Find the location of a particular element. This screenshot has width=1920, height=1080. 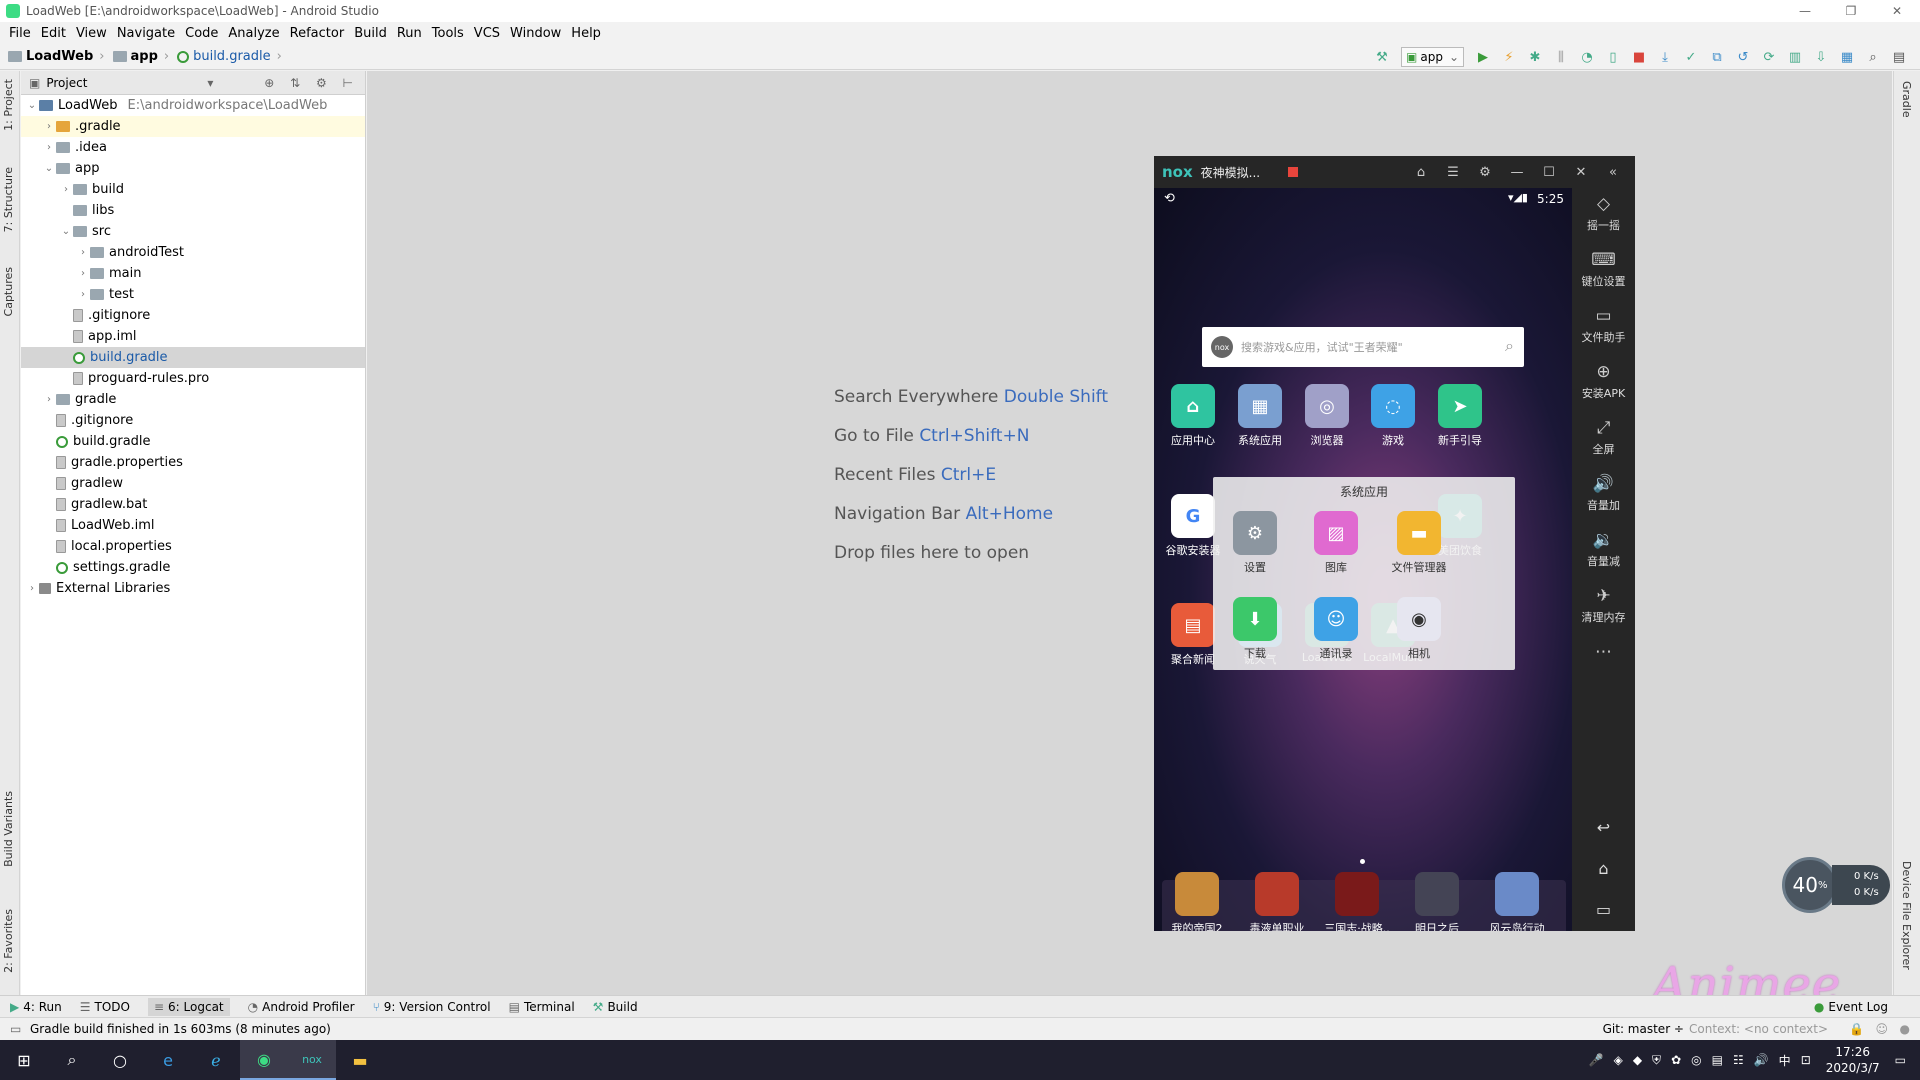

emulator-side-button: ⤢ 全屏 is located at coordinates (1603, 437).